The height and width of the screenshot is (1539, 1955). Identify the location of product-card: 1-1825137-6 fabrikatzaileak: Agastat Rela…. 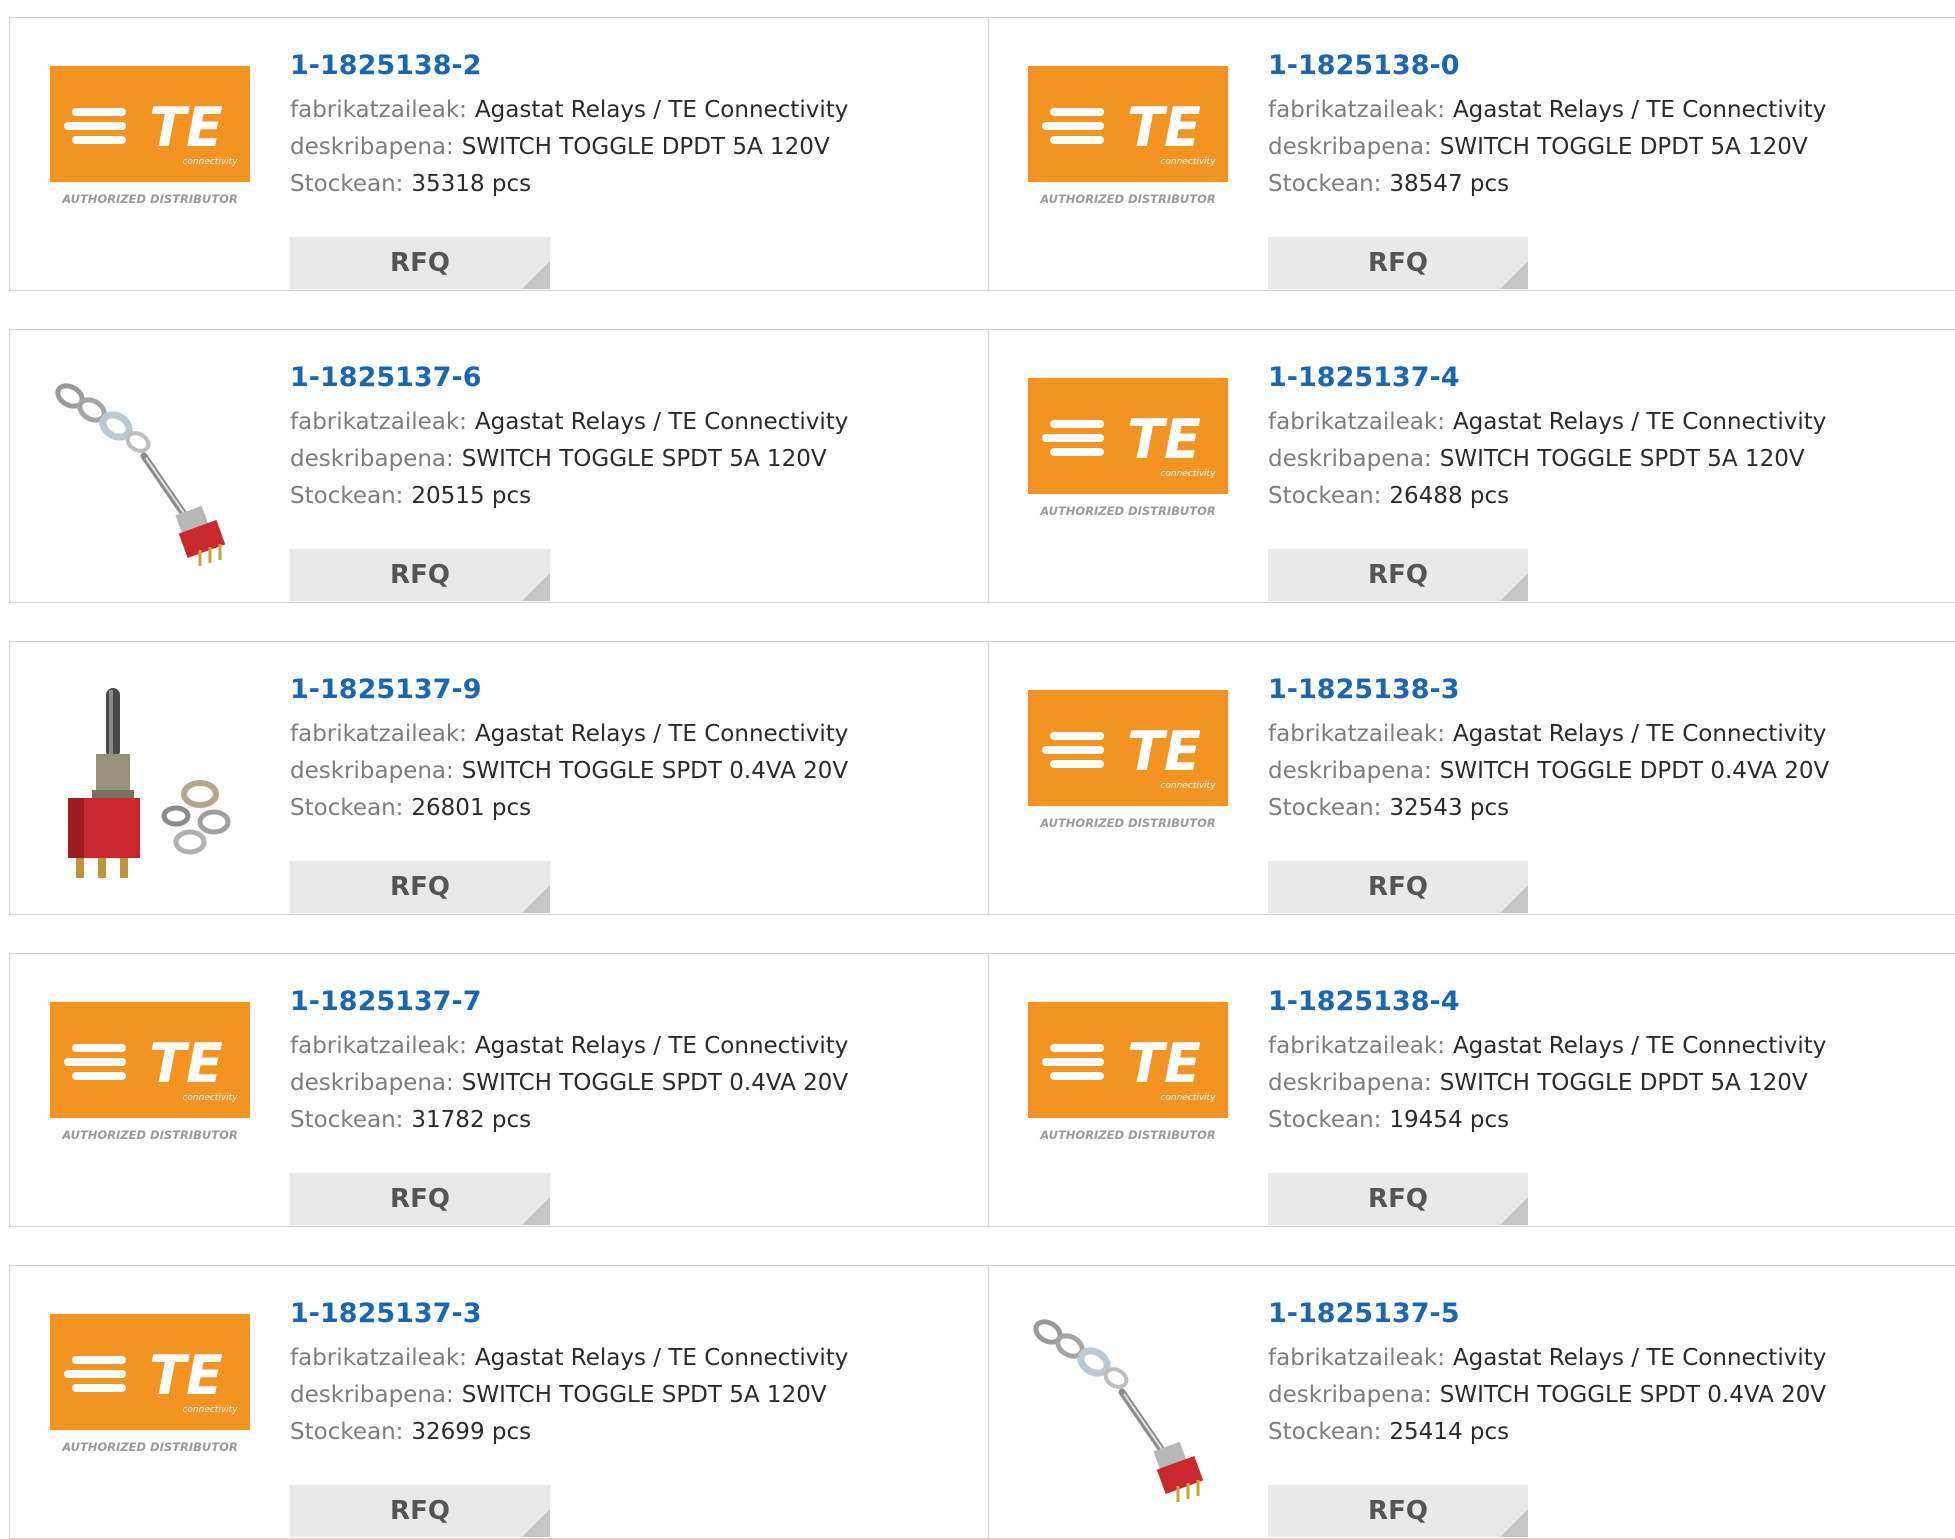
(499, 466).